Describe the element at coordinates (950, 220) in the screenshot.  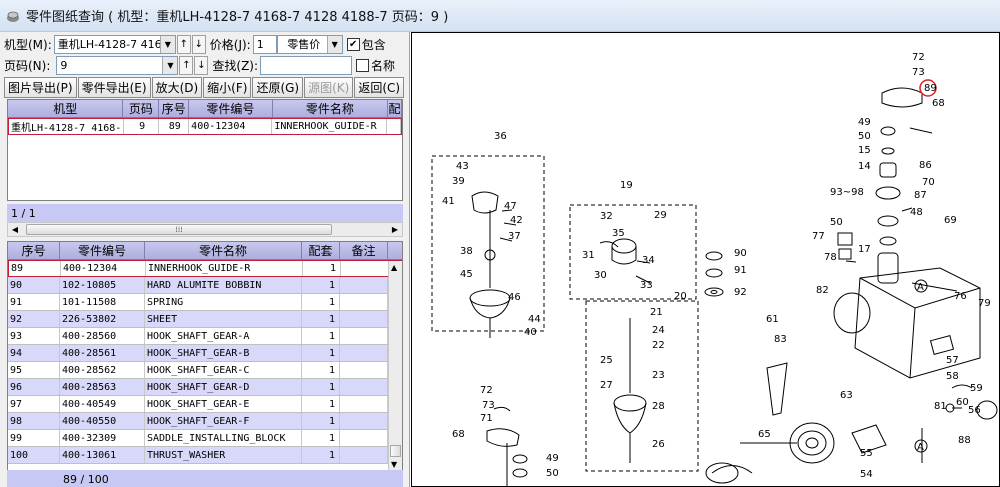
I see `part-number-label: 69` at that location.